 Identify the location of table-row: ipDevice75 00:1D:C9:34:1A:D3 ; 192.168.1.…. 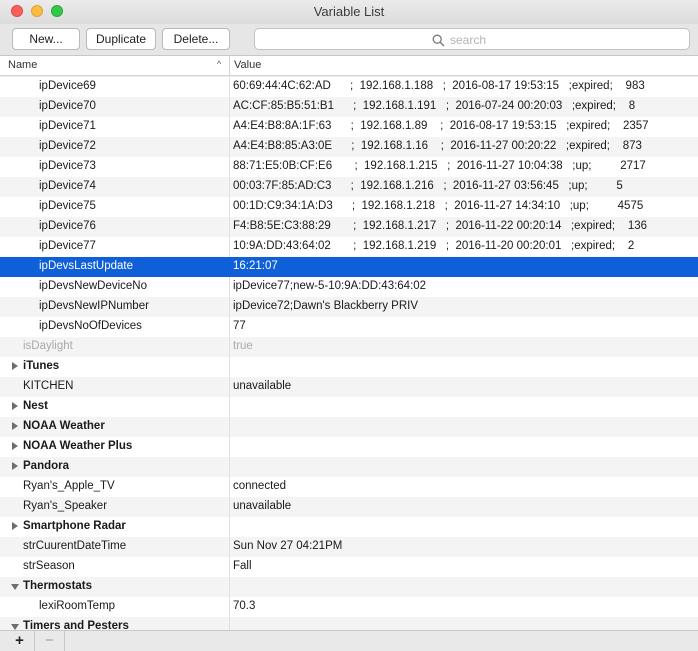
(349, 207).